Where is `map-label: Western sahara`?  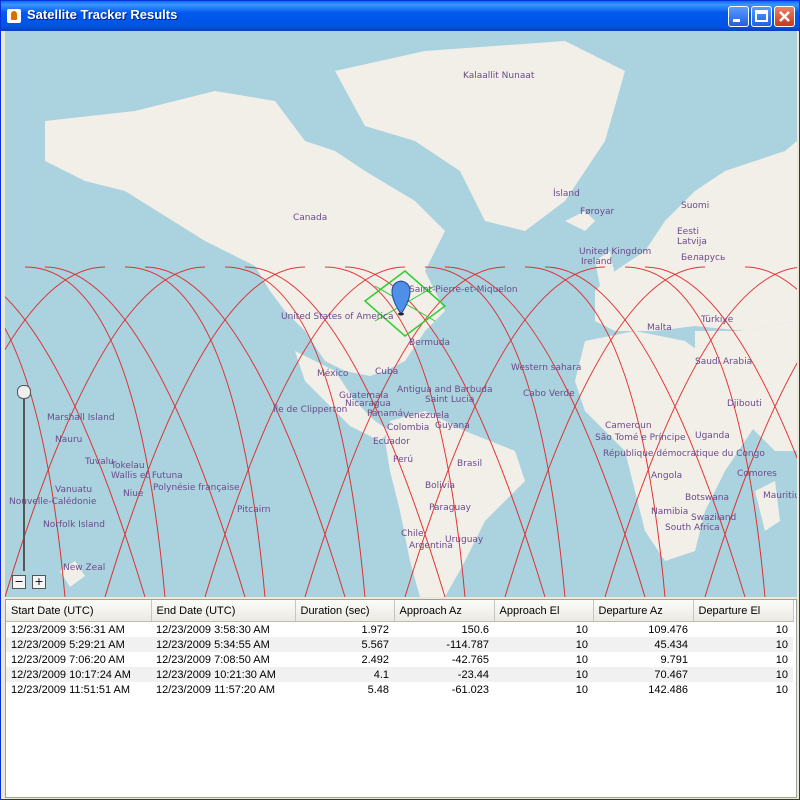 map-label: Western sahara is located at coordinates (546, 368).